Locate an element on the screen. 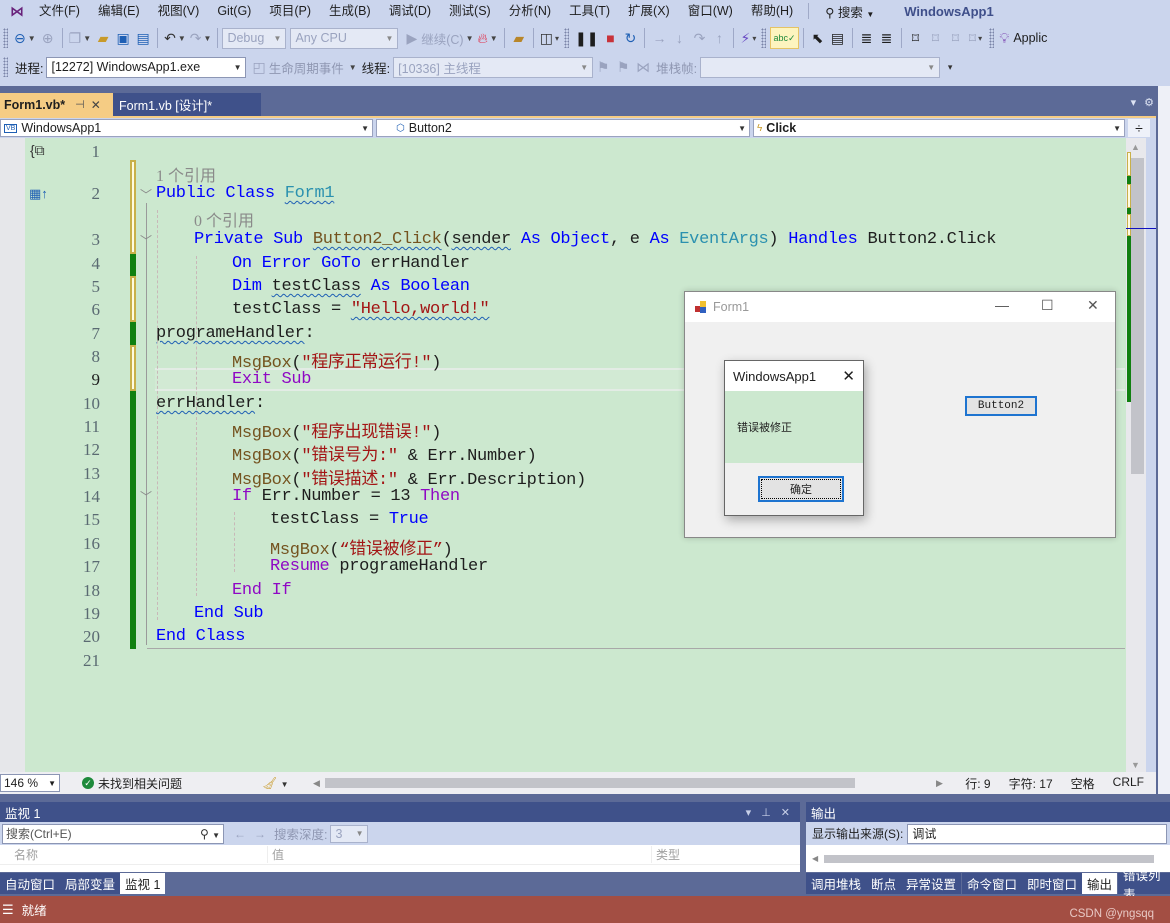  tab-watch1: 监视 1 is located at coordinates (143, 883).